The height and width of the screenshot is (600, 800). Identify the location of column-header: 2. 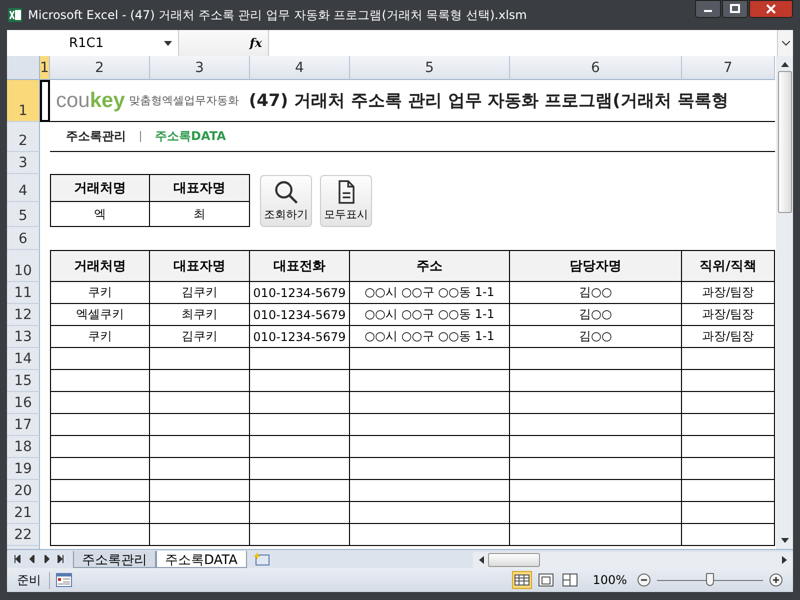
(100, 68).